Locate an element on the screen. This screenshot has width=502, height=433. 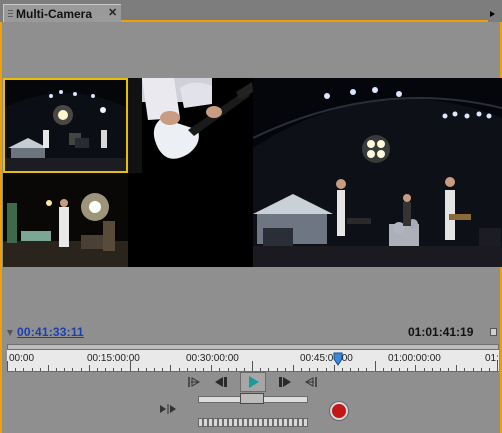
camera-3-image is located at coordinates (65, 220).